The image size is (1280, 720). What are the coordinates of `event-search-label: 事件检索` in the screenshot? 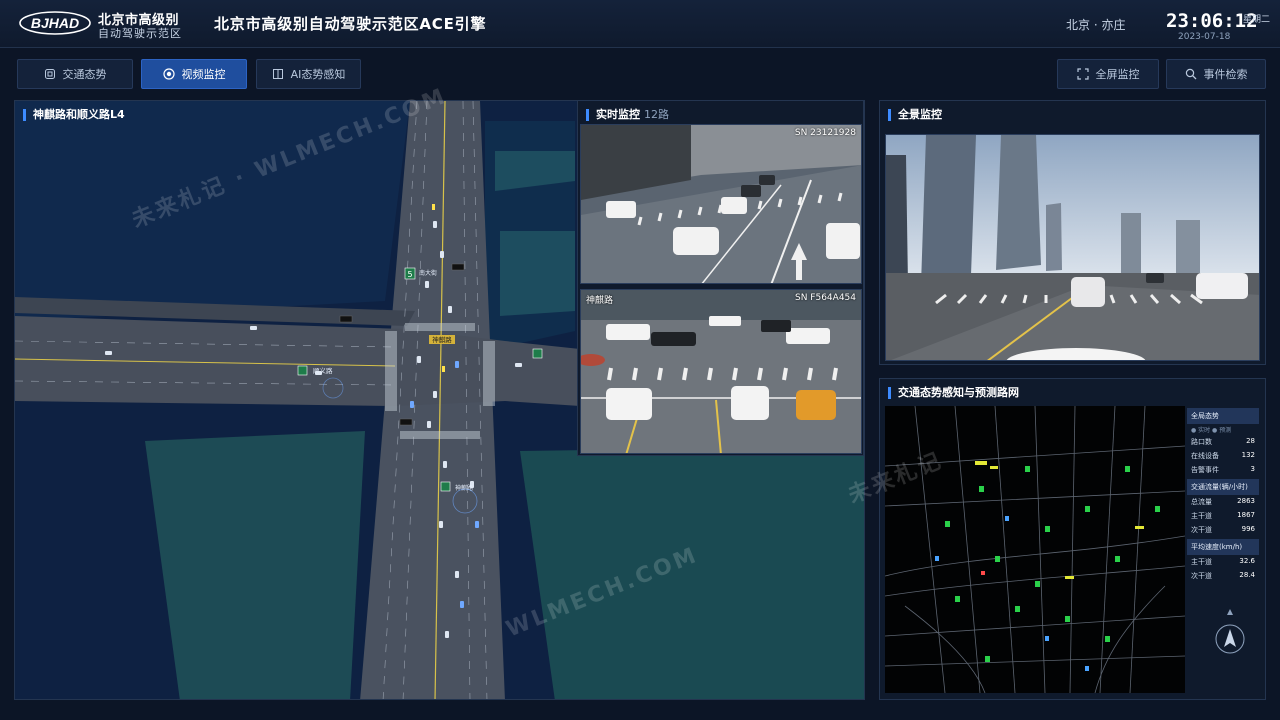 It's located at (1225, 74).